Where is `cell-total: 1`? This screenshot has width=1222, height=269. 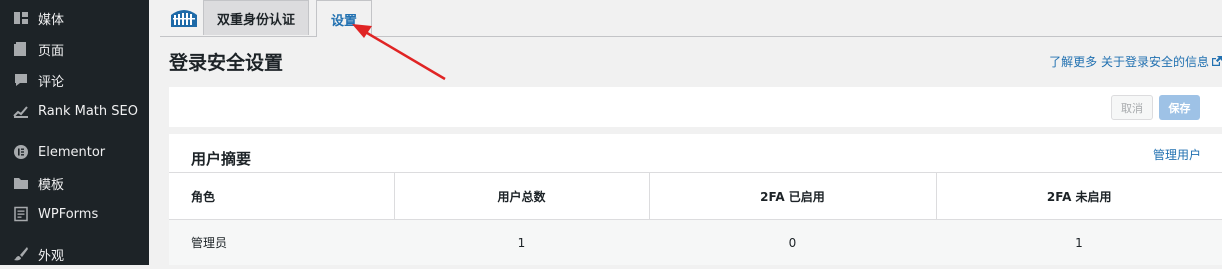
cell-total: 1 is located at coordinates (521, 242).